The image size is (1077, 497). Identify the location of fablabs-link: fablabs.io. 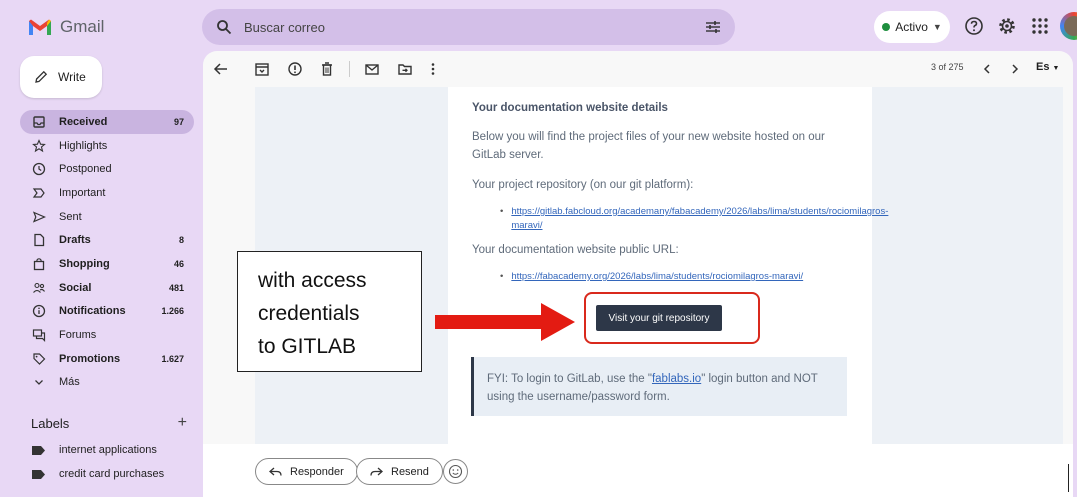
(676, 379).